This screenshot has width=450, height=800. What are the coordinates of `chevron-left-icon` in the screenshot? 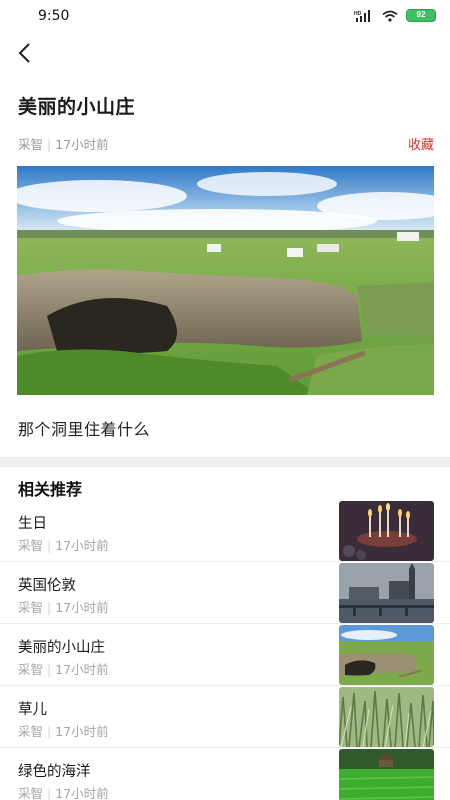 It's located at (24, 53).